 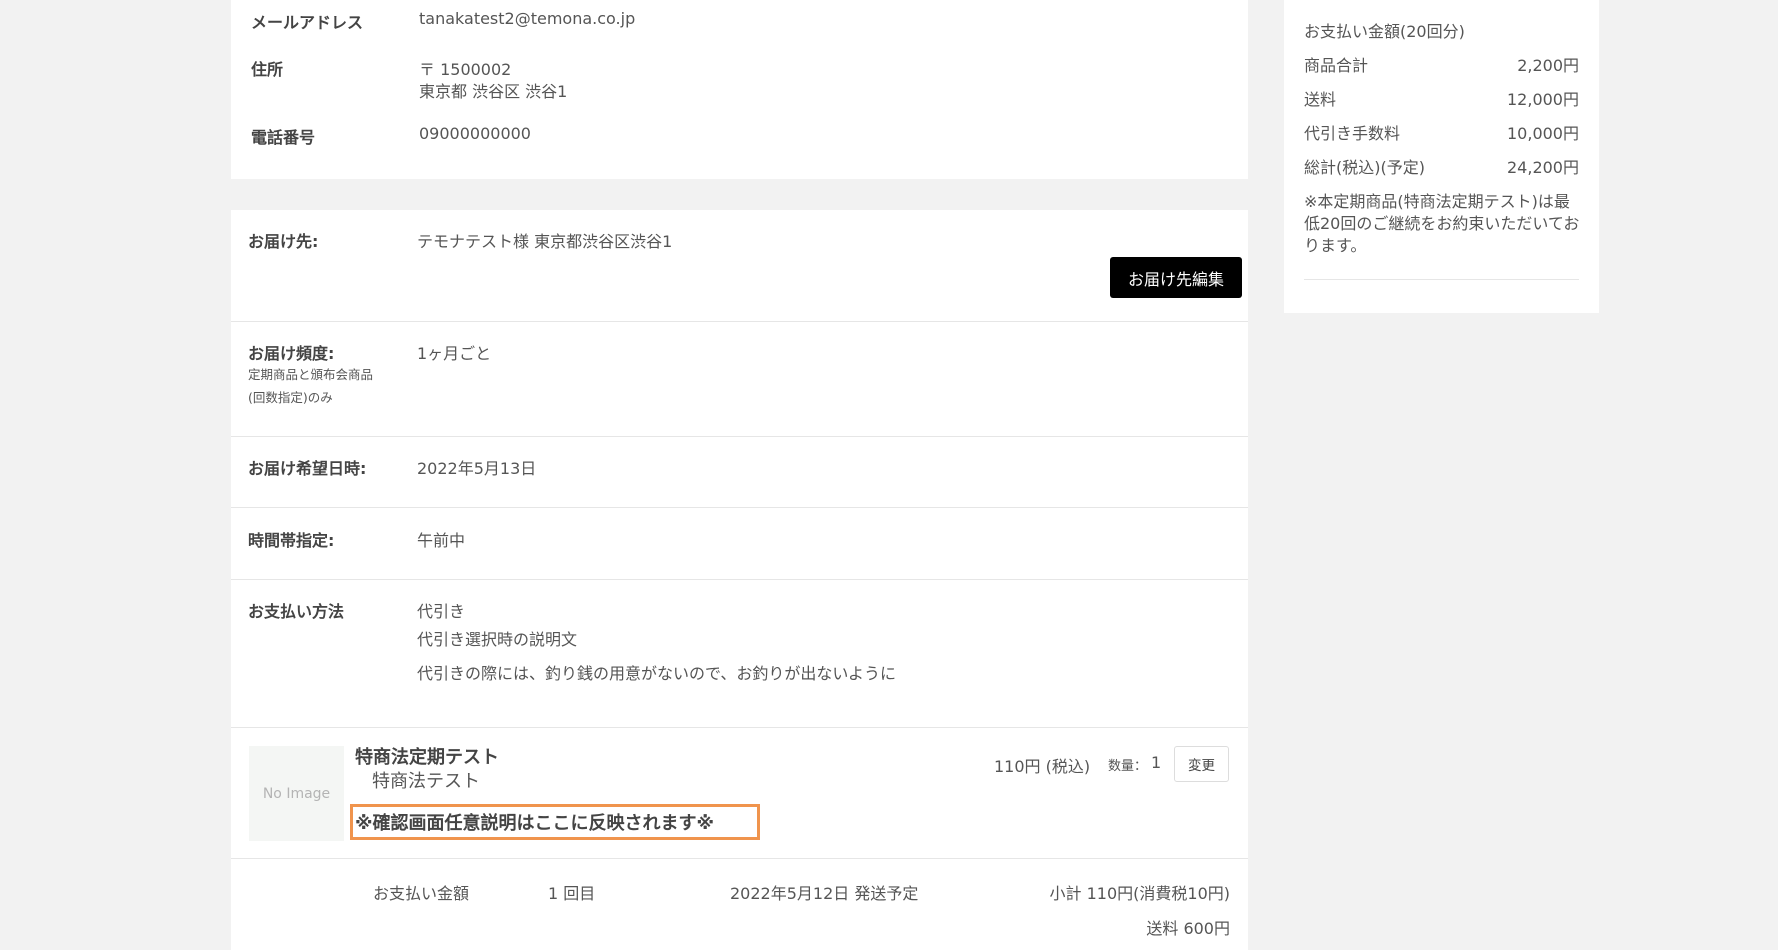 What do you see at coordinates (426, 781) in the screenshot?
I see `product-subname: 特商法テスト` at bounding box center [426, 781].